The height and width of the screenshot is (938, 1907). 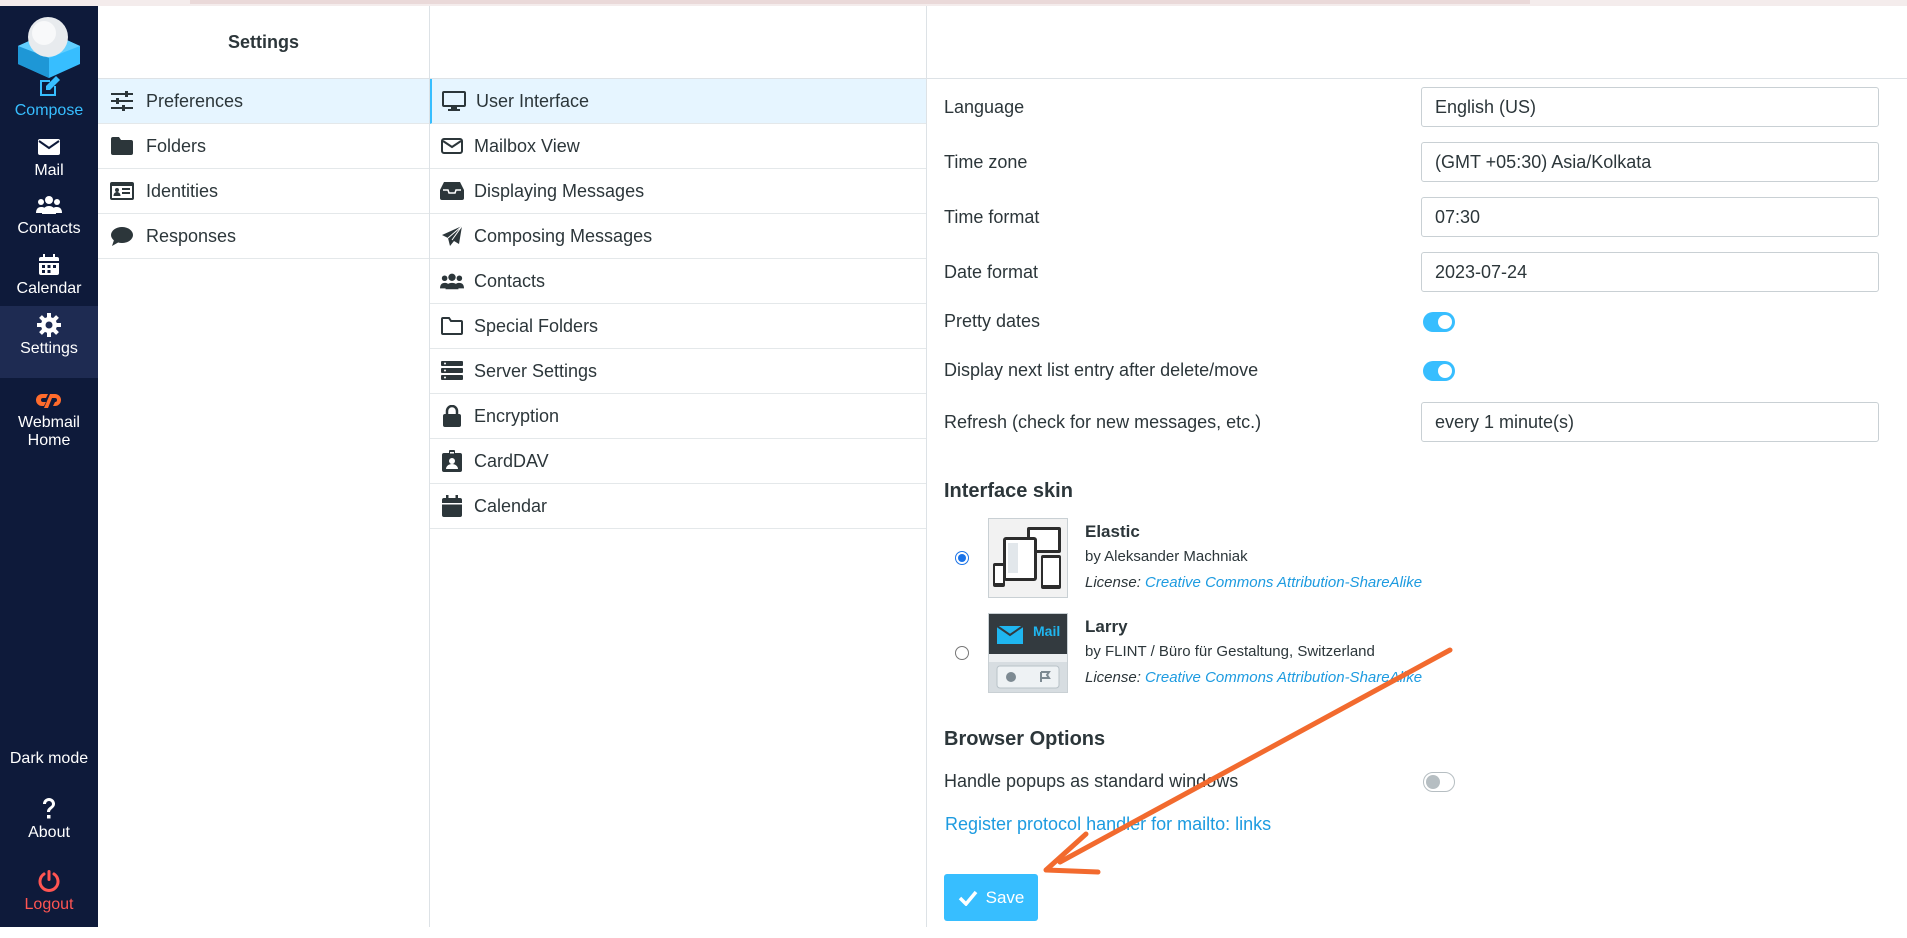 What do you see at coordinates (1439, 321) in the screenshot?
I see `pretty-dates-toggle` at bounding box center [1439, 321].